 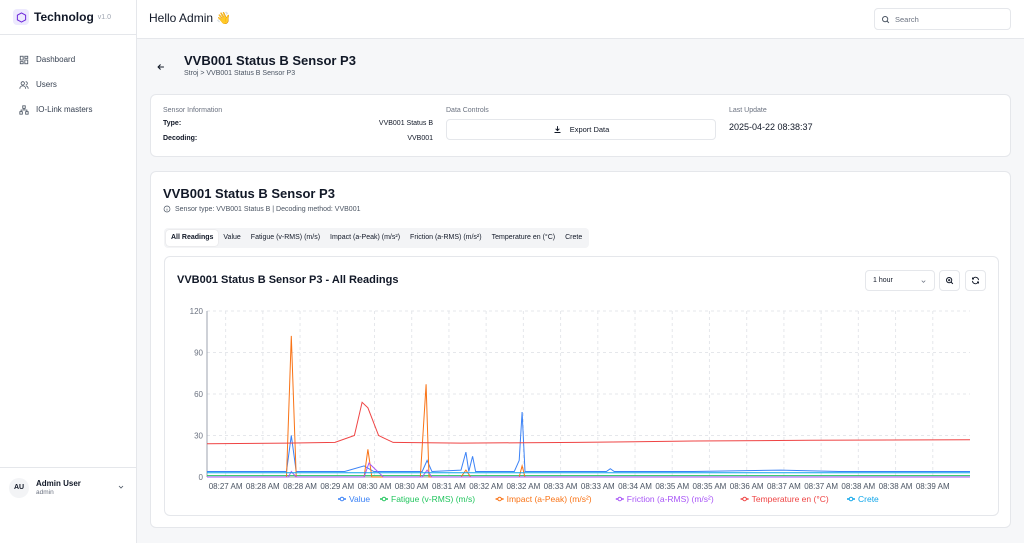 I want to click on refresh-button, so click(x=975, y=280).